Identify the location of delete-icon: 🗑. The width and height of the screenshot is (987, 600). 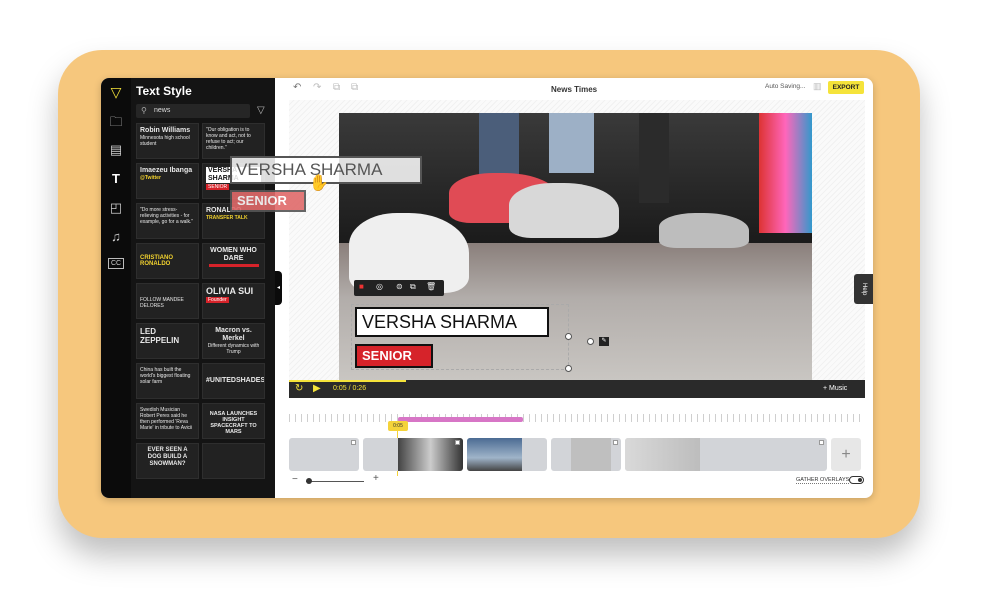
(431, 286).